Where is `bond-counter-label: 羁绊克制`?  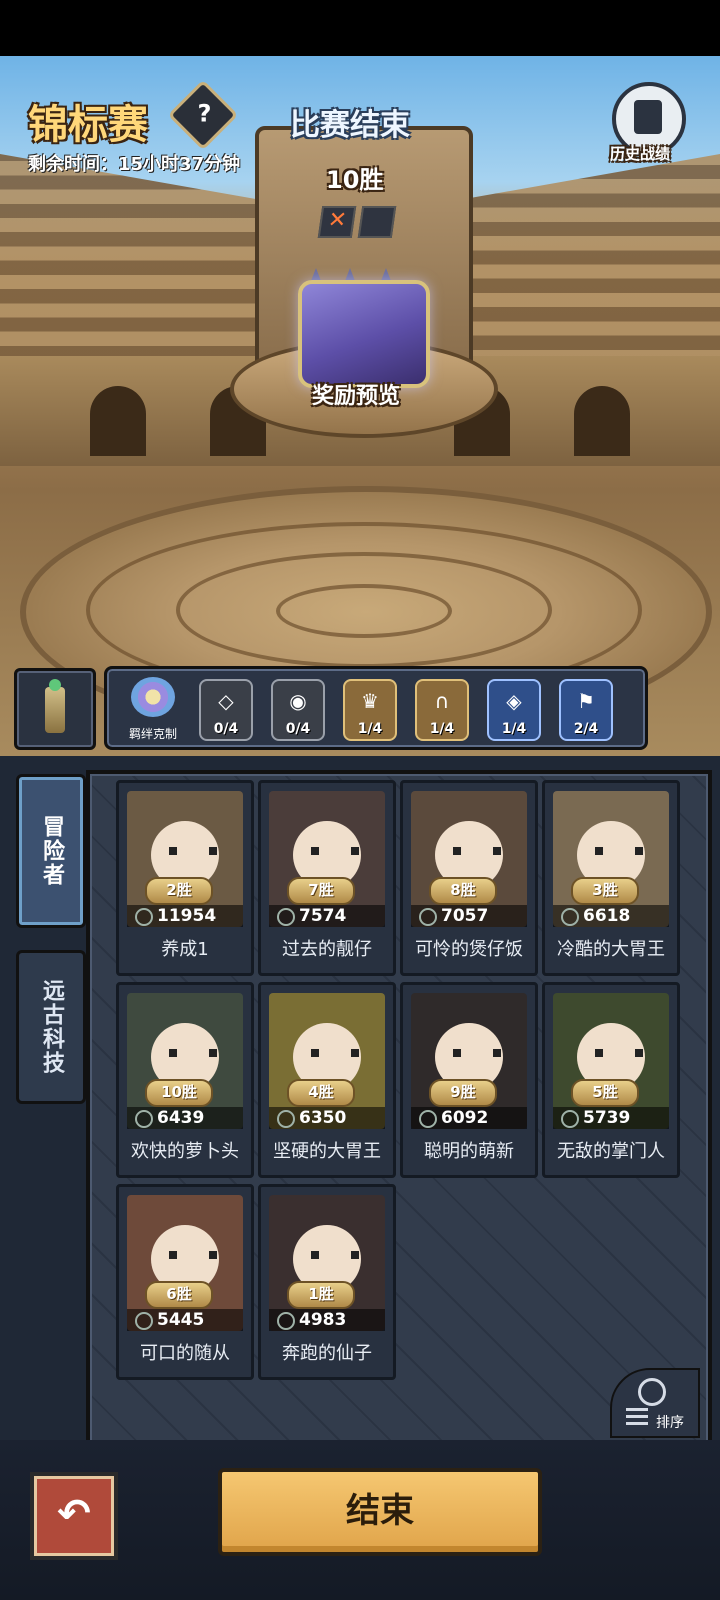 bond-counter-label: 羁绊克制 is located at coordinates (152, 734).